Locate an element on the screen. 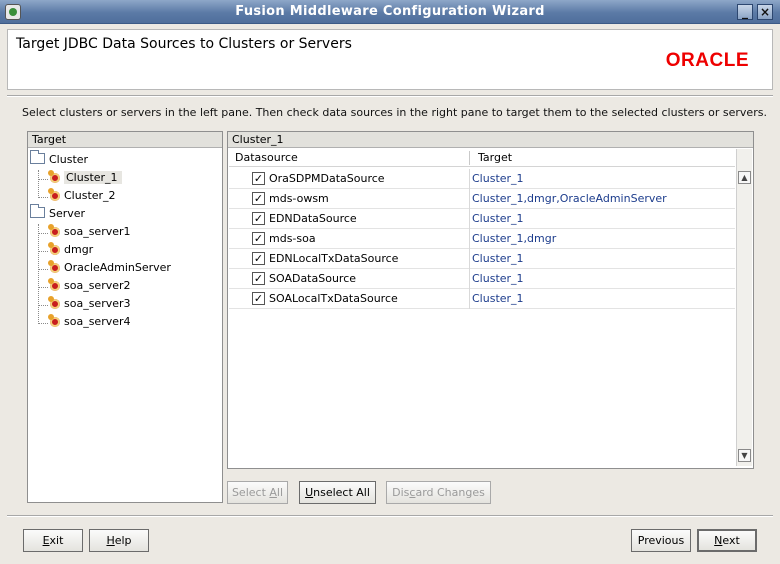 The height and width of the screenshot is (564, 780). unselect-all-button: Unselect All is located at coordinates (337, 492).